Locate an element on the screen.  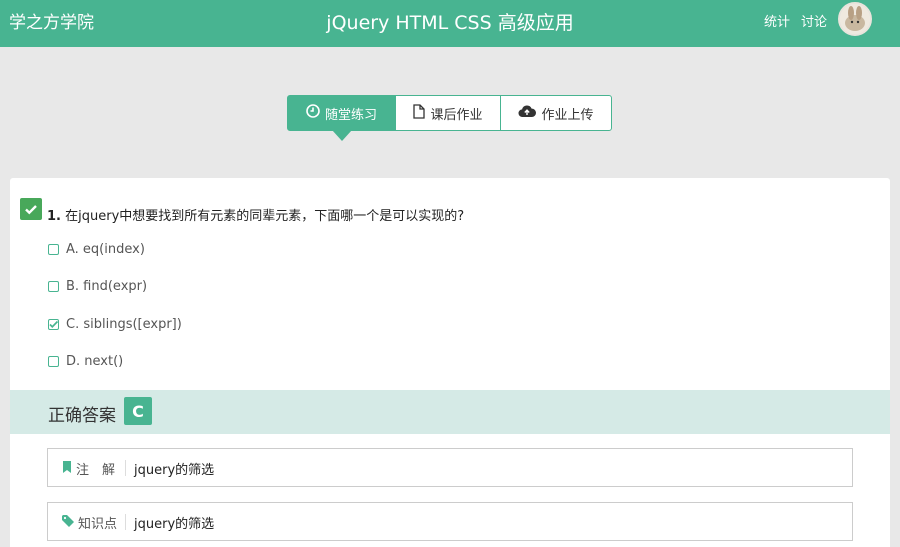
option-c: C. siblings([expr]) is located at coordinates (115, 324).